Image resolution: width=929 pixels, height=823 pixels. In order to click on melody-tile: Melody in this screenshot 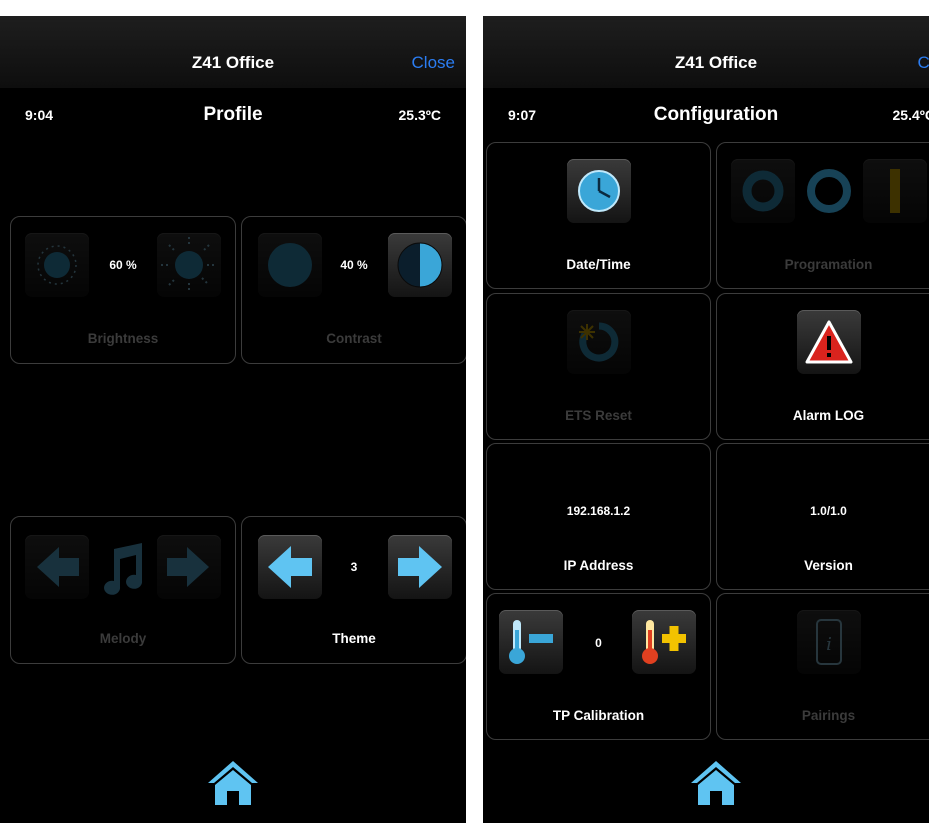, I will do `click(123, 590)`.